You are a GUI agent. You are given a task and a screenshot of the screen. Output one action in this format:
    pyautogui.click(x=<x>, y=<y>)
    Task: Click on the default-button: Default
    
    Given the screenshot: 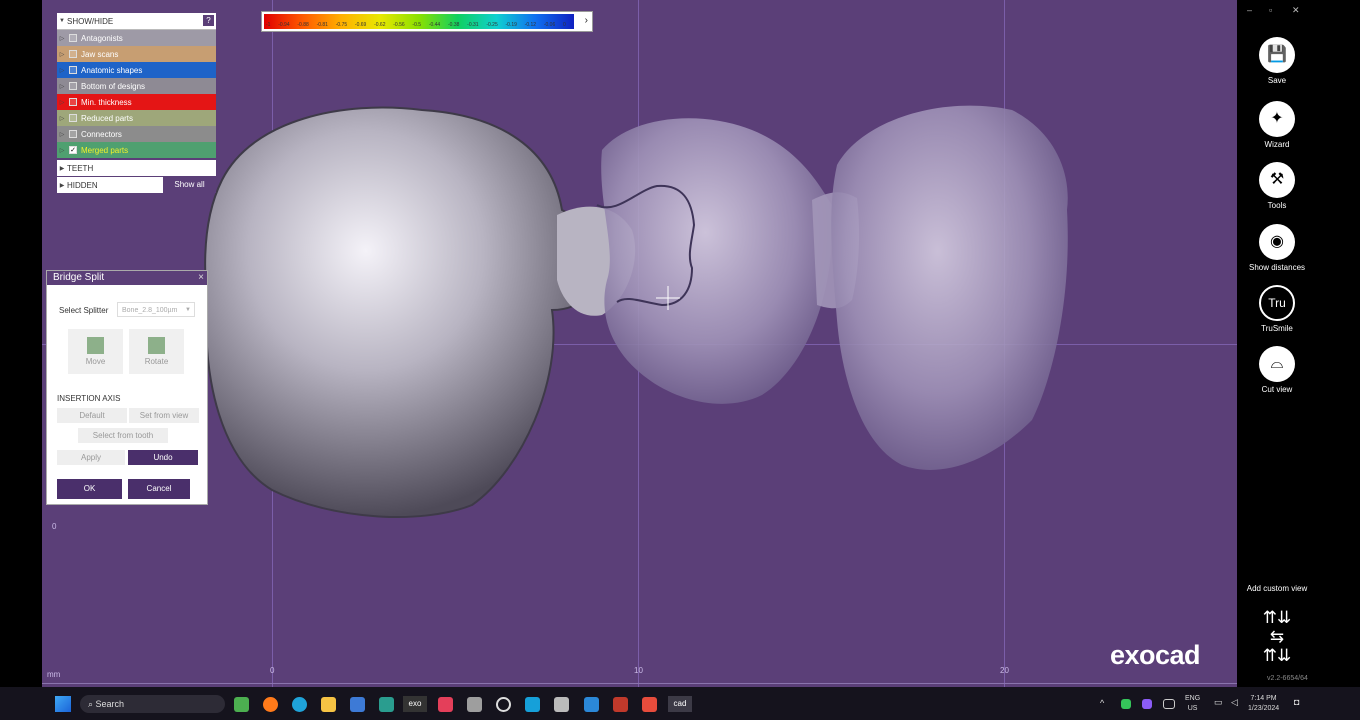 What is the action you would take?
    pyautogui.click(x=92, y=415)
    